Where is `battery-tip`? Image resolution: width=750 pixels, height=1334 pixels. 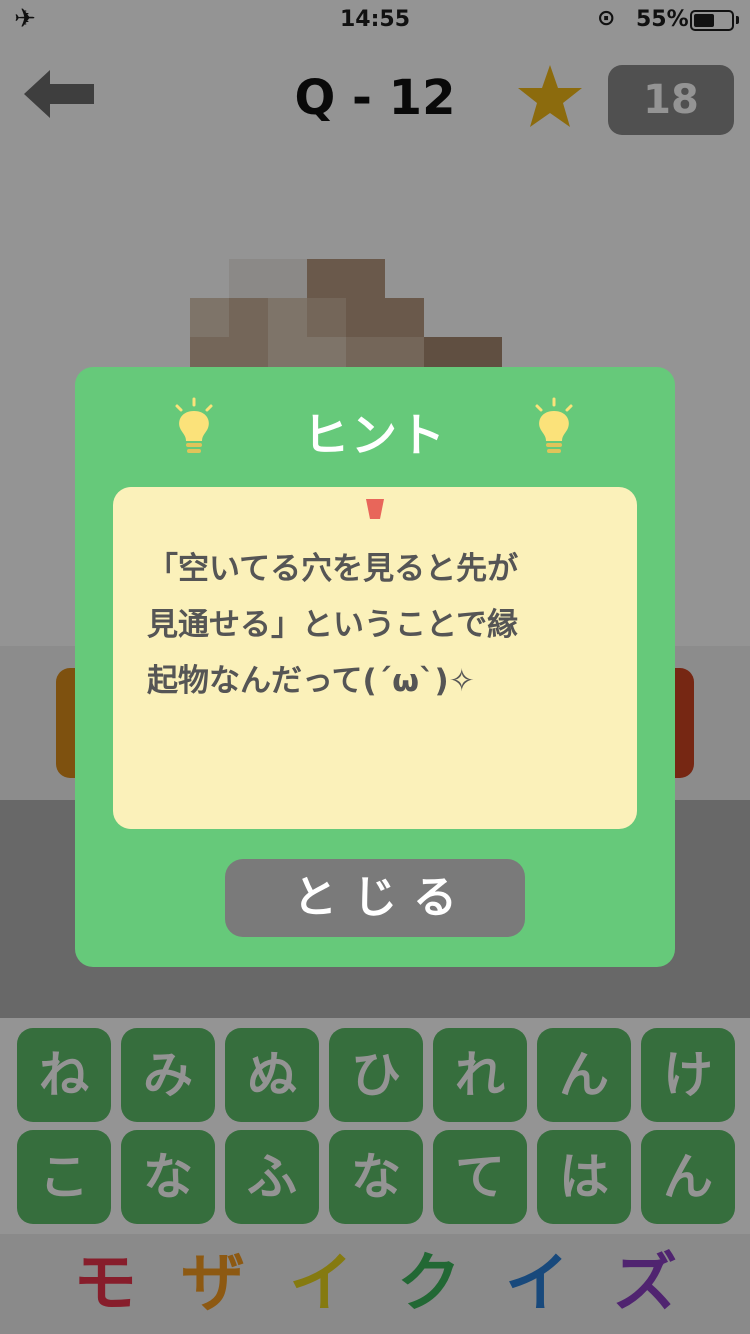 battery-tip is located at coordinates (737, 20).